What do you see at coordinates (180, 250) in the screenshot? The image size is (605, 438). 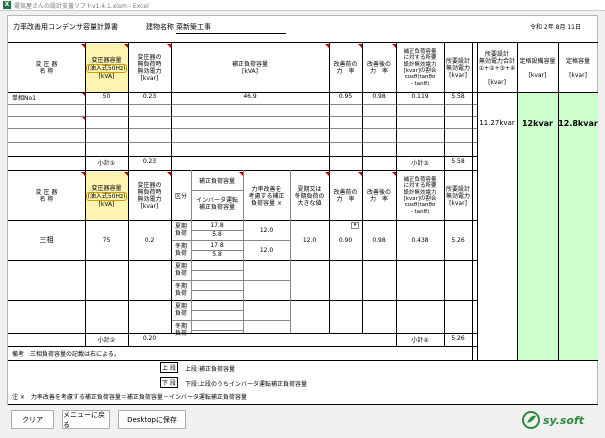 I see `winter-label-1: 冬期 負荷` at bounding box center [180, 250].